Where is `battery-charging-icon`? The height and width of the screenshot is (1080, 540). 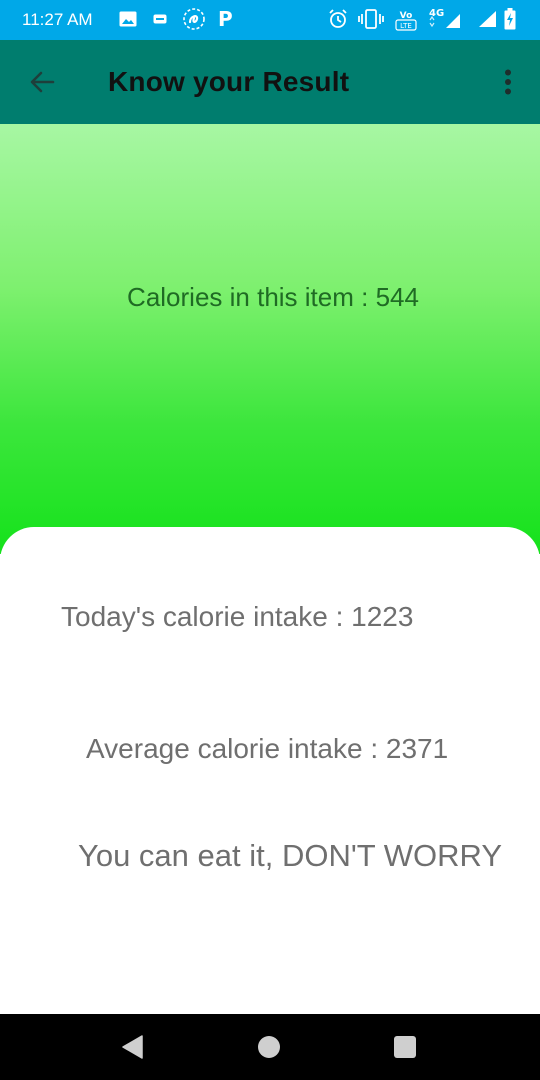
battery-charging-icon is located at coordinates (510, 19).